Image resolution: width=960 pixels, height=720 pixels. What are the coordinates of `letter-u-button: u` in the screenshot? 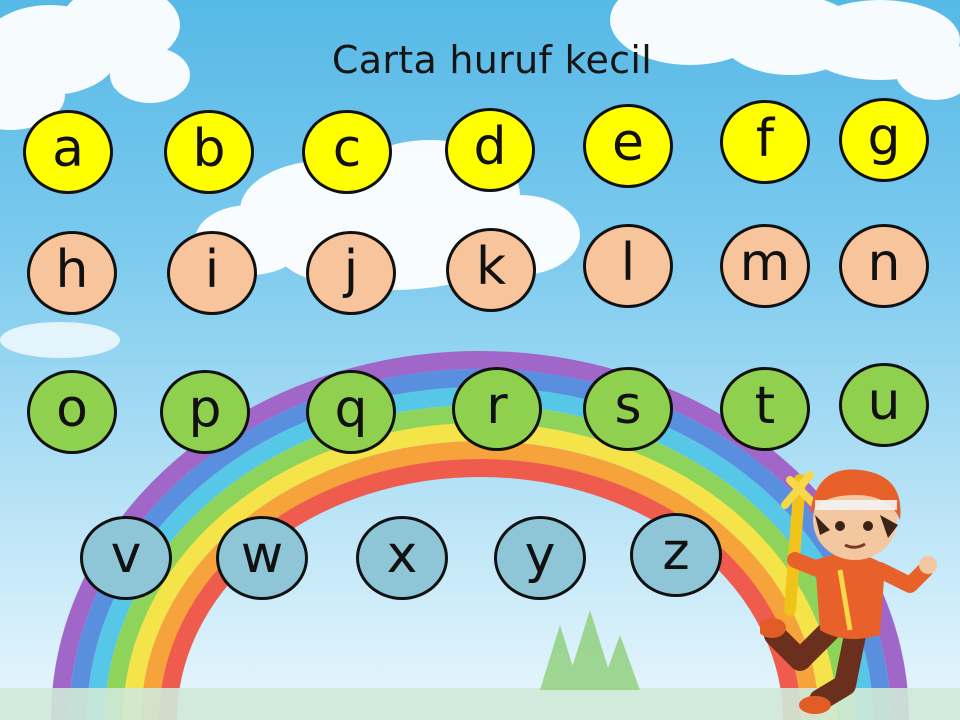 It's located at (884, 405).